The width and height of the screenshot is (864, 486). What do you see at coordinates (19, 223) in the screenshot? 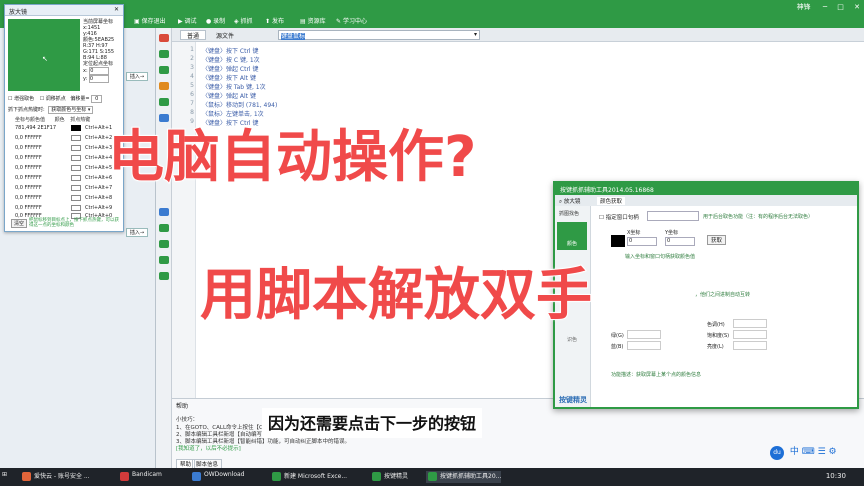
I see `clear-button: 清空` at bounding box center [19, 223].